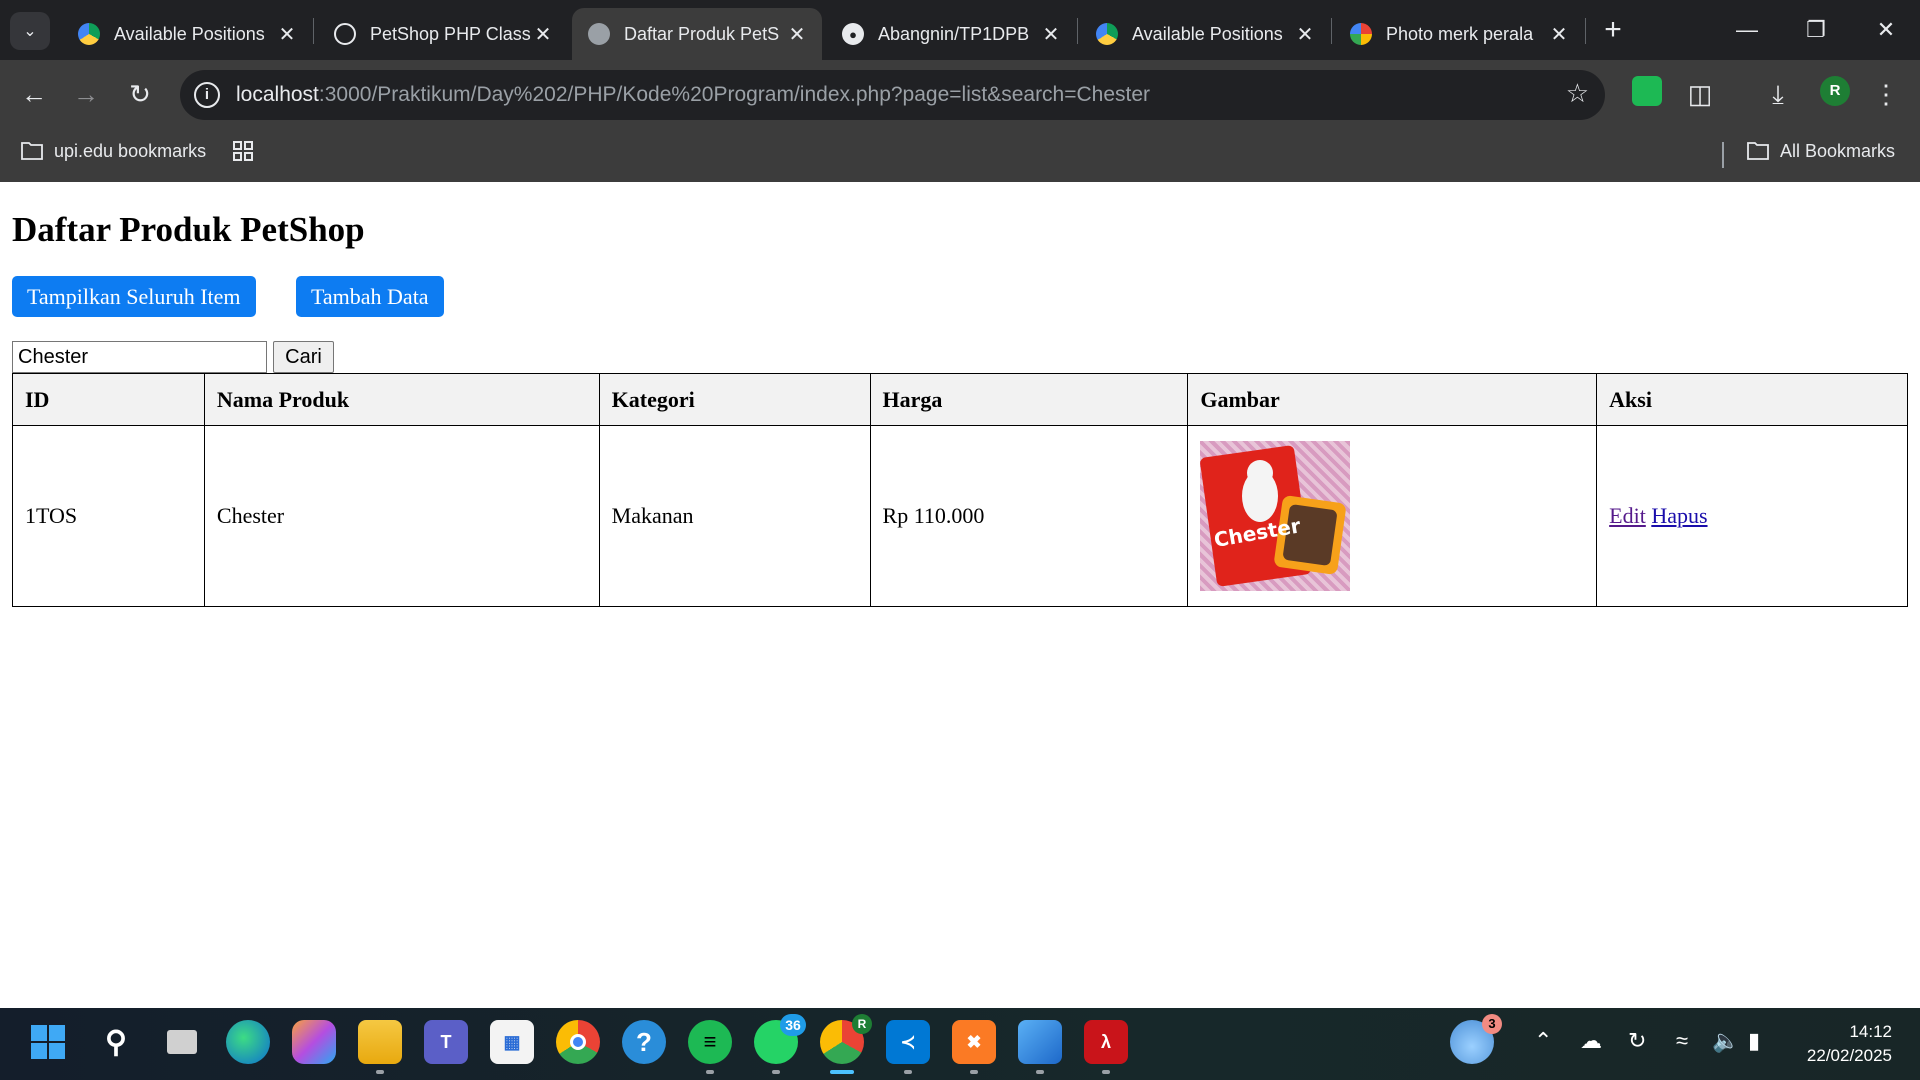 The height and width of the screenshot is (1080, 1920). What do you see at coordinates (1835, 91) in the screenshot?
I see `profile-avatar: R` at bounding box center [1835, 91].